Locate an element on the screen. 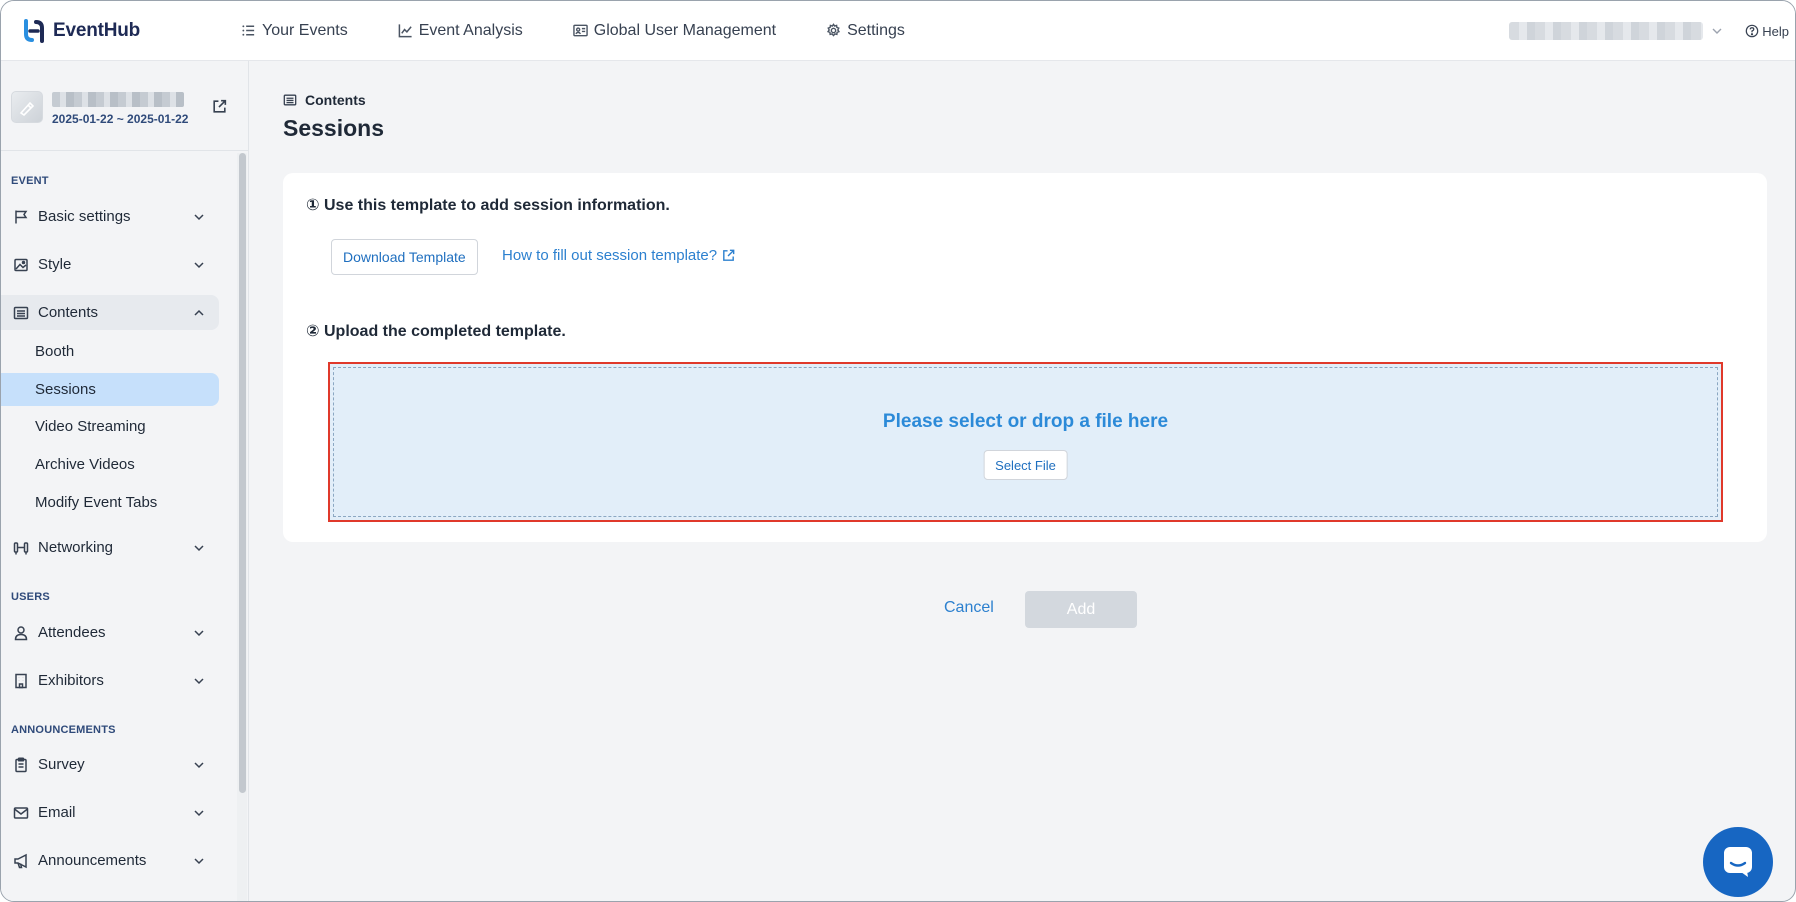 The height and width of the screenshot is (902, 1796). sidebar-item-attendees: Attendees is located at coordinates (110, 632).